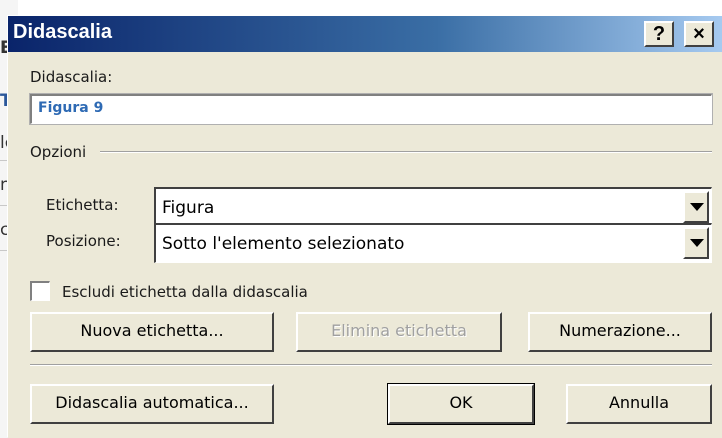  Describe the element at coordinates (461, 404) in the screenshot. I see `ok-button: OK` at that location.